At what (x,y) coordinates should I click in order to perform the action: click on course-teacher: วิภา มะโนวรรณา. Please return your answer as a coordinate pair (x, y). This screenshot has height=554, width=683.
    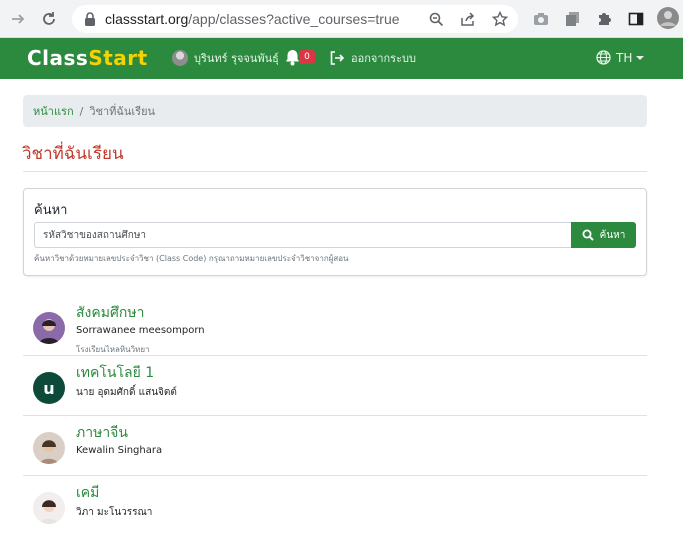
    Looking at the image, I should click on (114, 512).